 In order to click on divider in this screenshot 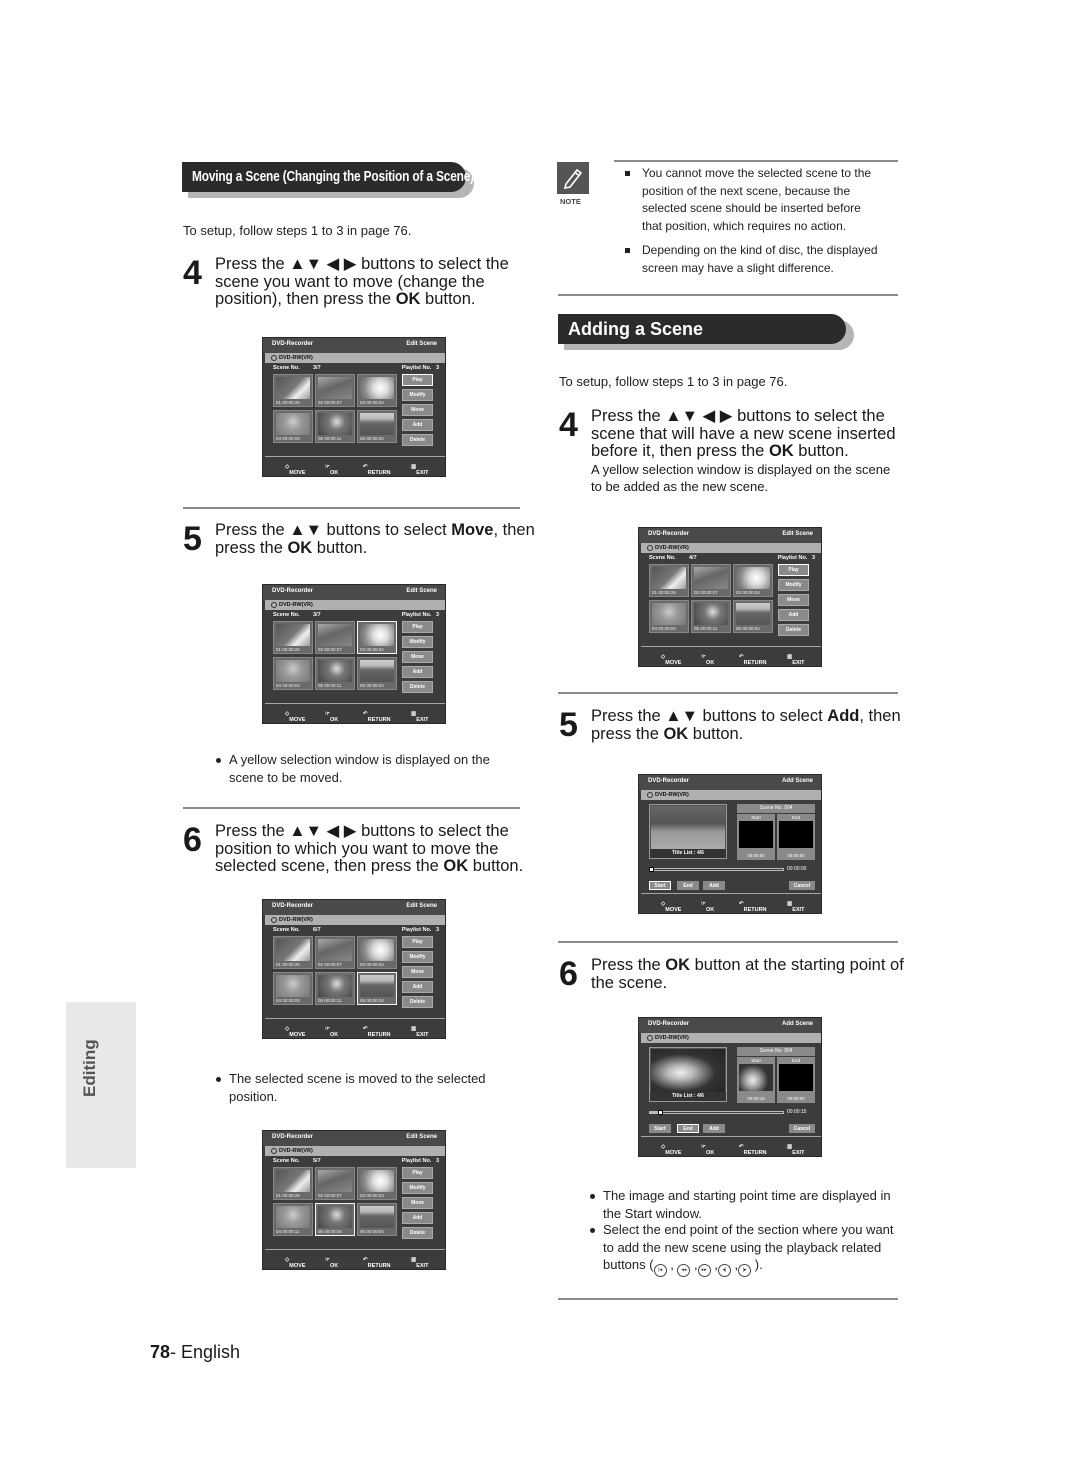, I will do `click(728, 942)`.